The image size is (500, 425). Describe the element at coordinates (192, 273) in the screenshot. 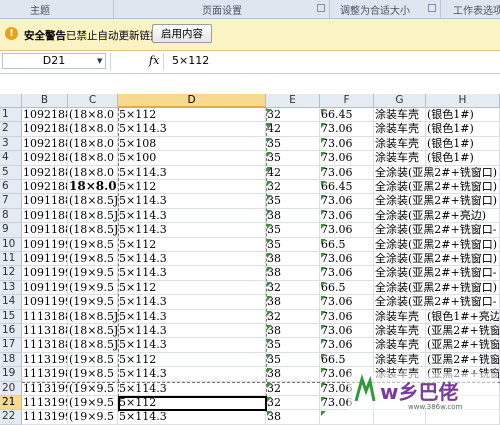

I see `cell-d-12: 5×114.3` at that location.